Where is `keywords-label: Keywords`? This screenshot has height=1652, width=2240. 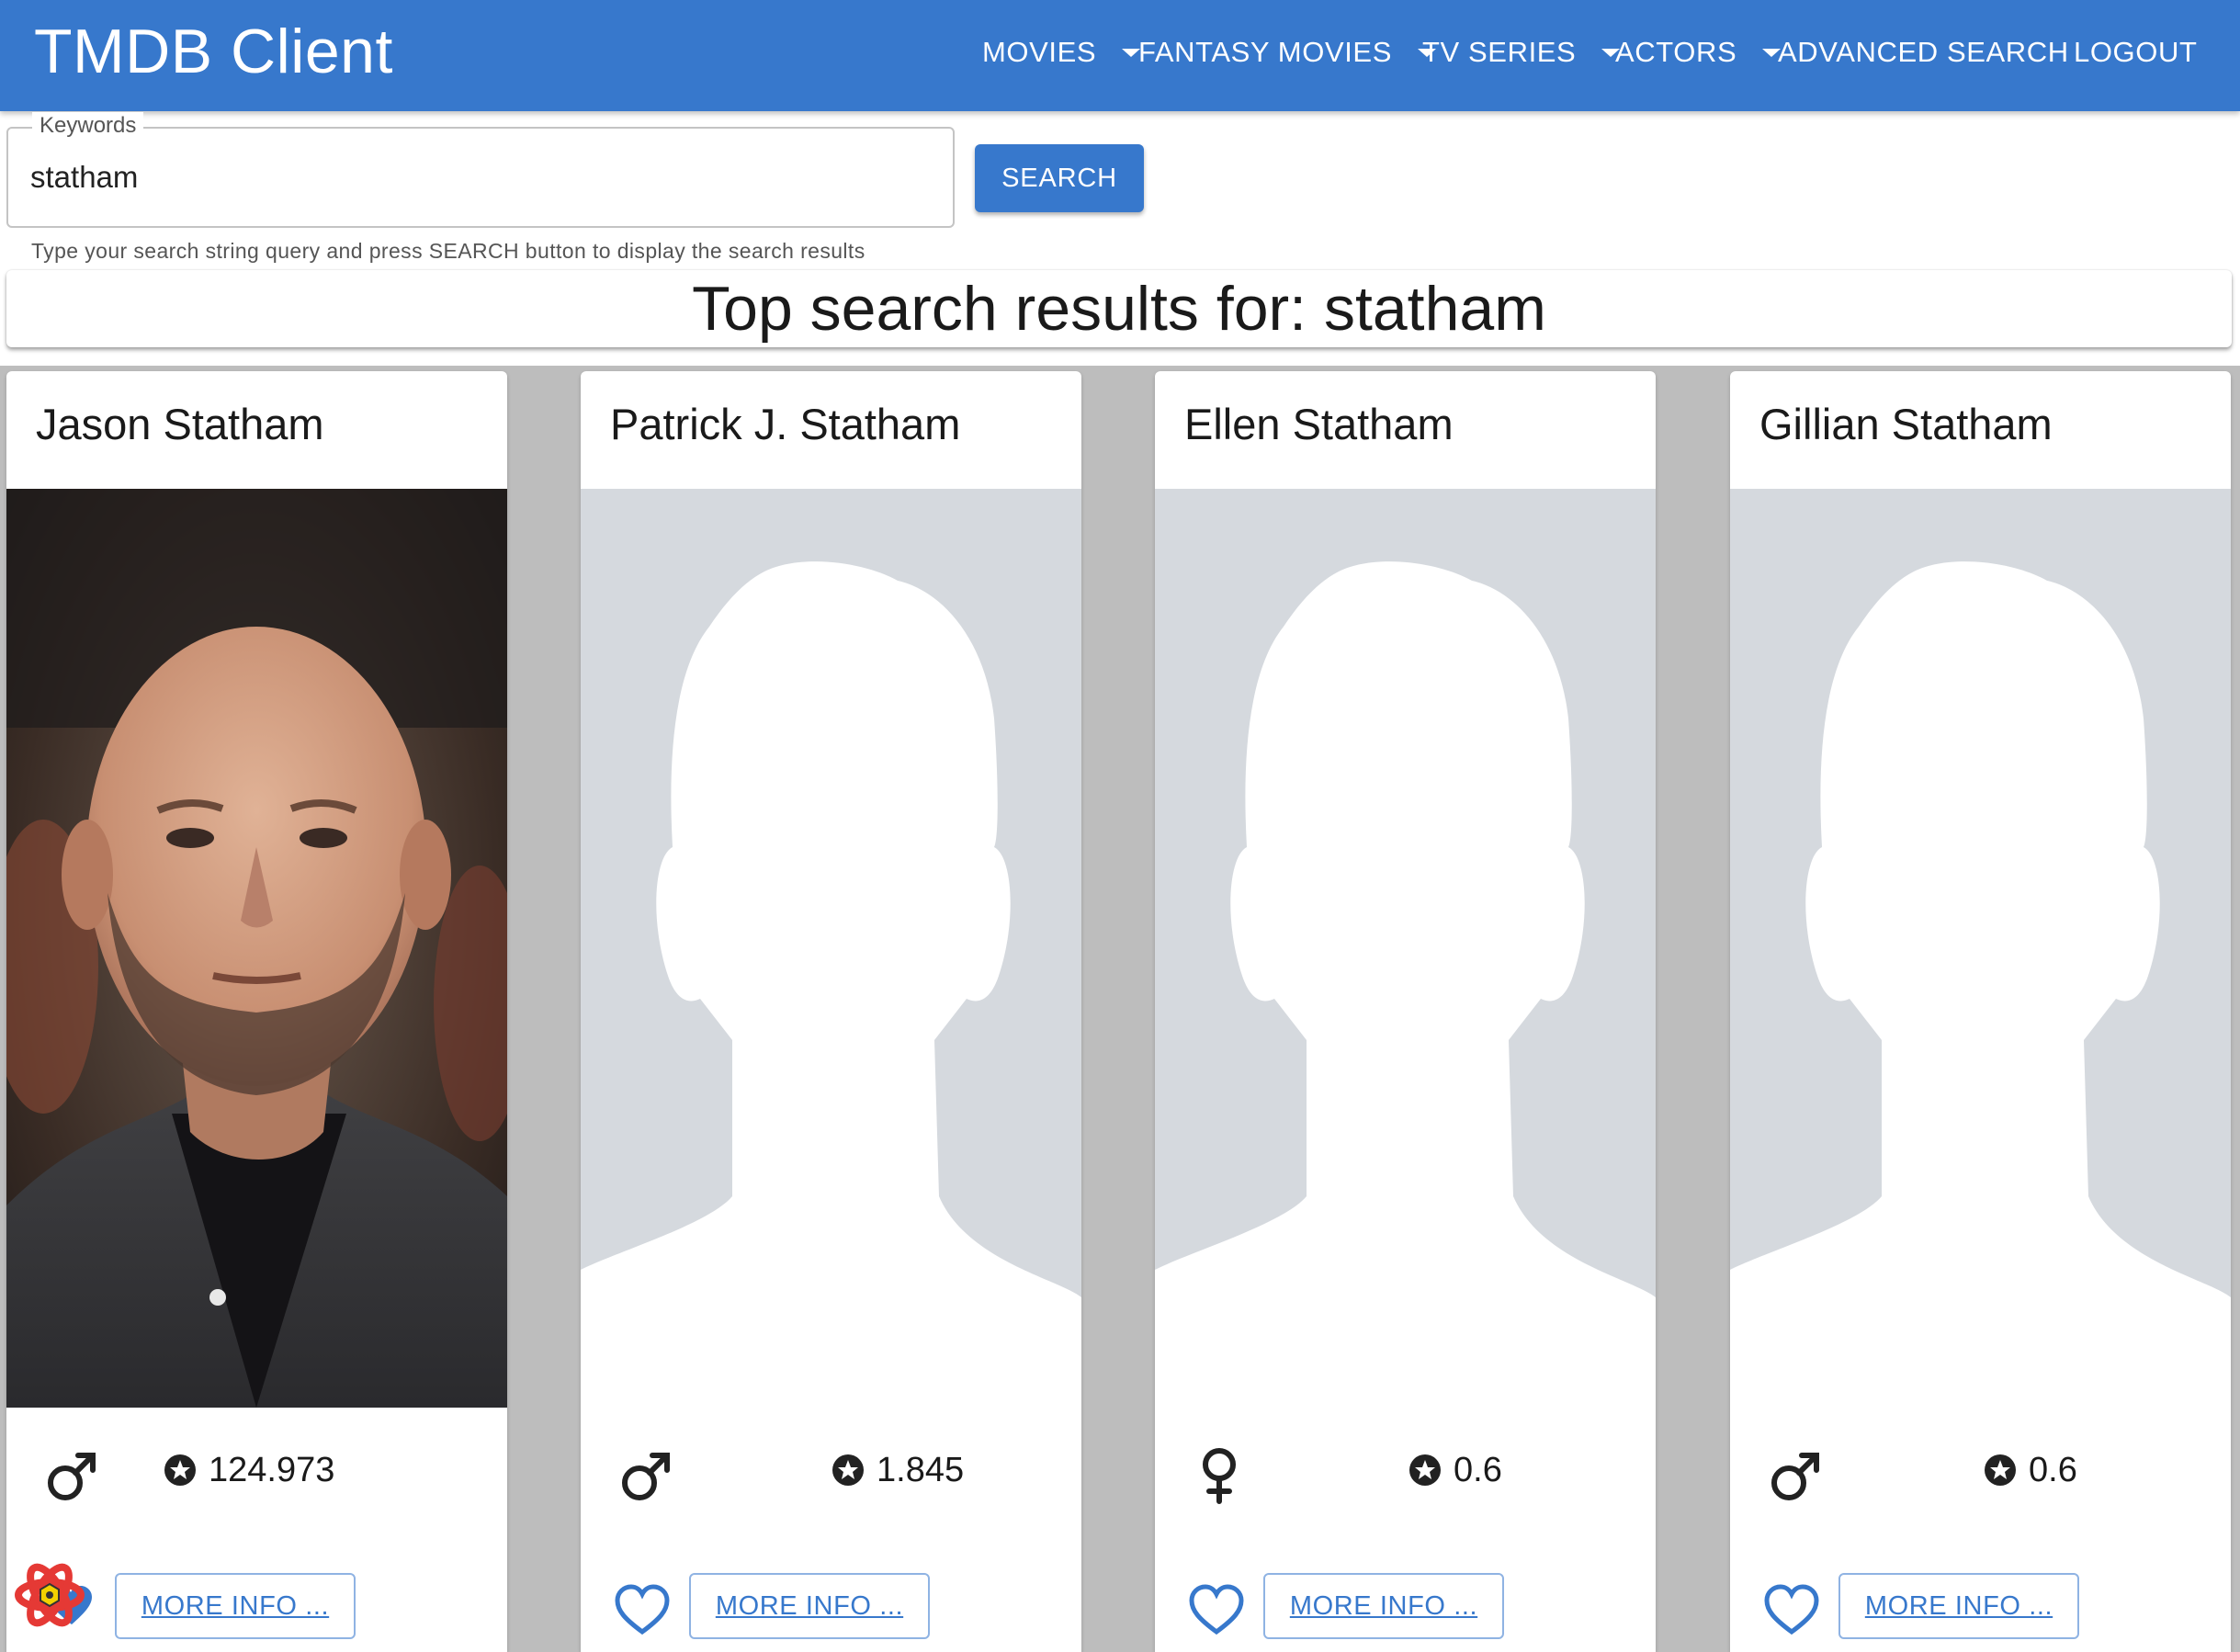
keywords-label: Keywords is located at coordinates (88, 126).